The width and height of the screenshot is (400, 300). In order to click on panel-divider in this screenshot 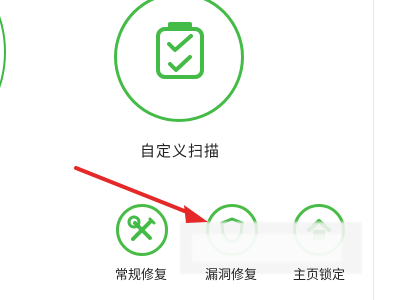, I will do `click(373, 150)`.